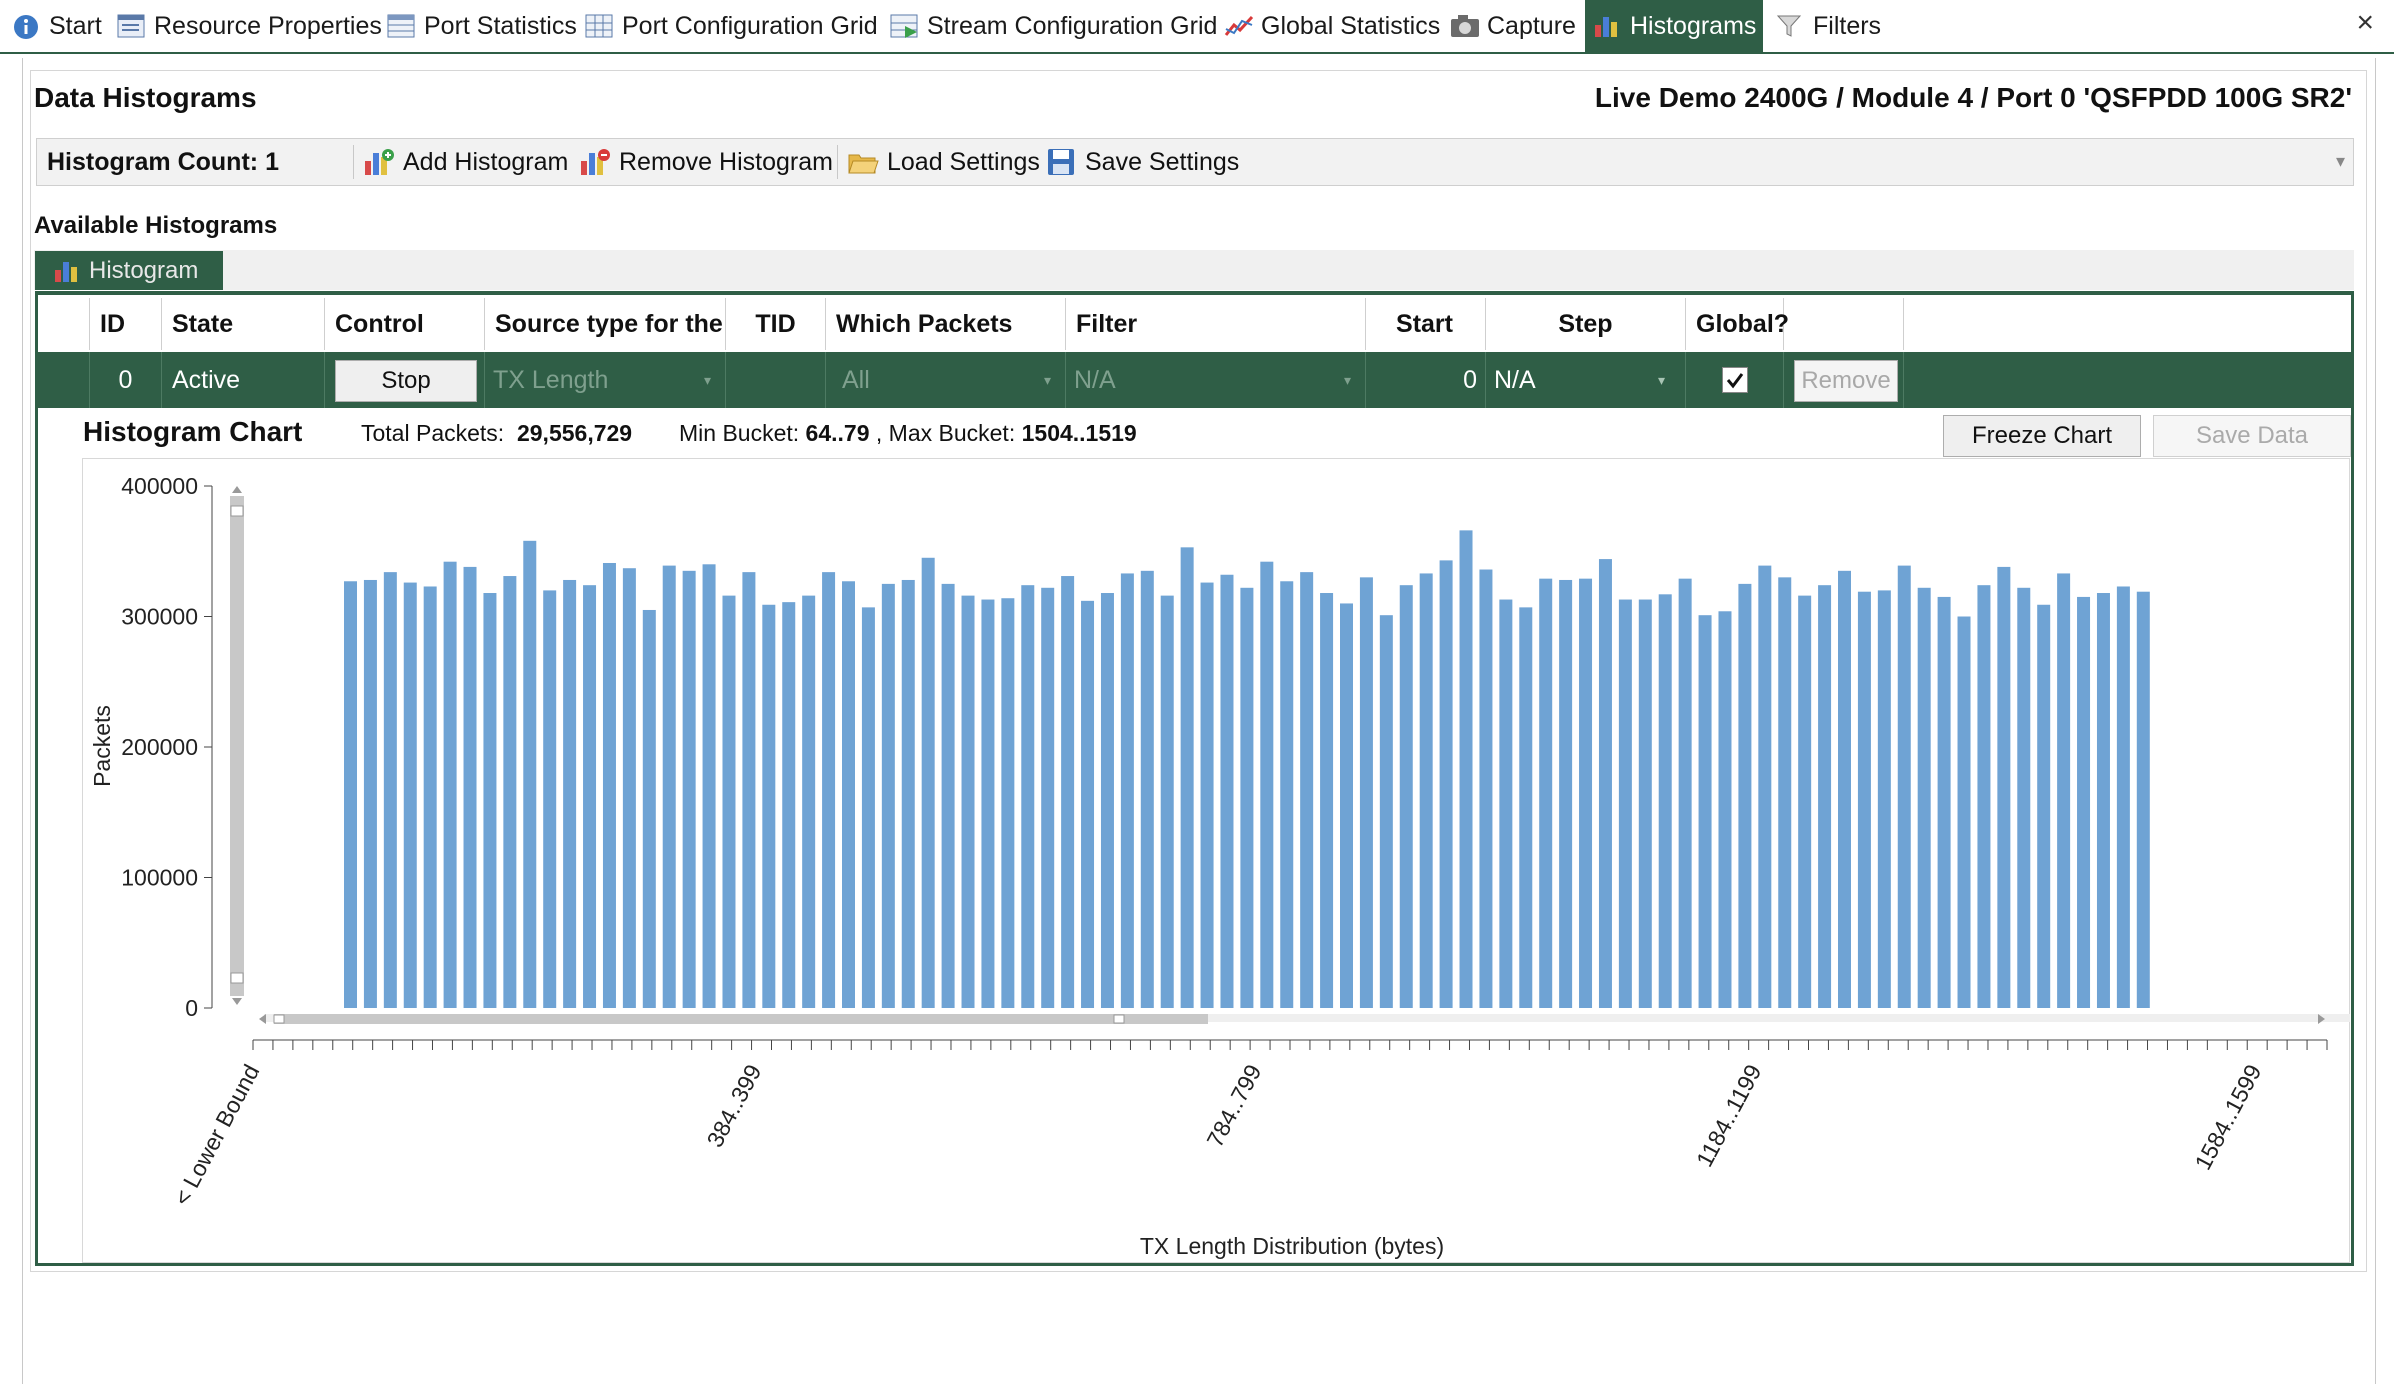  What do you see at coordinates (1737, 324) in the screenshot?
I see `header-global: Global?` at bounding box center [1737, 324].